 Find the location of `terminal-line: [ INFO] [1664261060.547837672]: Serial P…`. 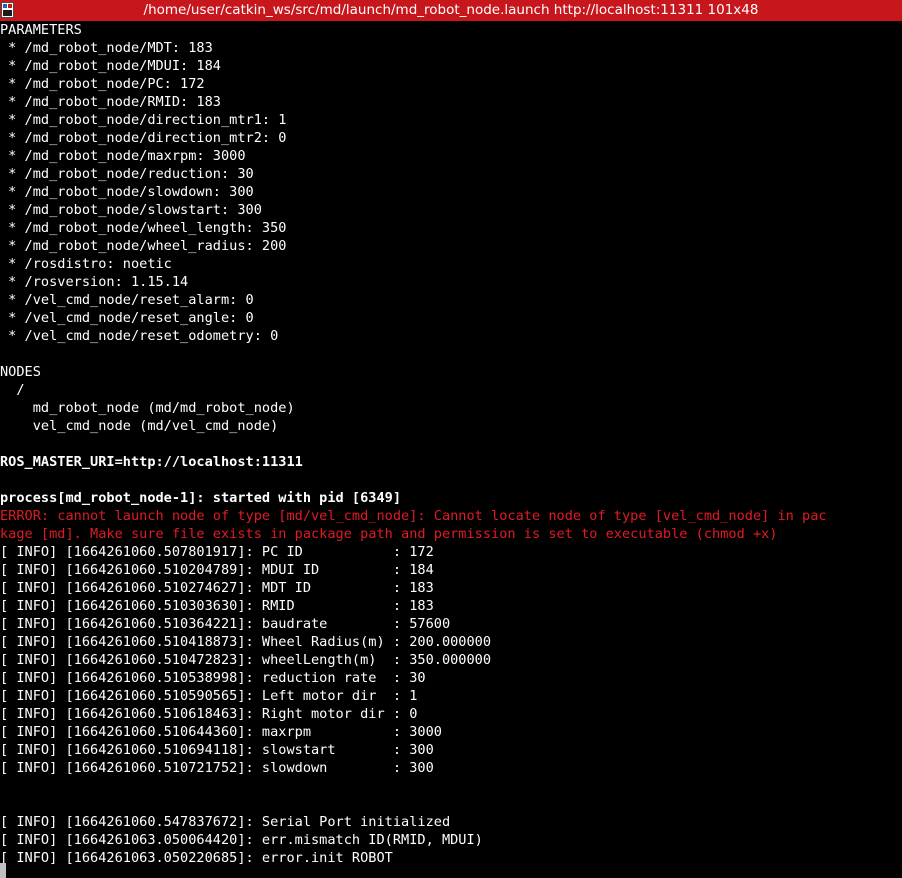

terminal-line: [ INFO] [1664261060.547837672]: Serial P… is located at coordinates (225, 822).